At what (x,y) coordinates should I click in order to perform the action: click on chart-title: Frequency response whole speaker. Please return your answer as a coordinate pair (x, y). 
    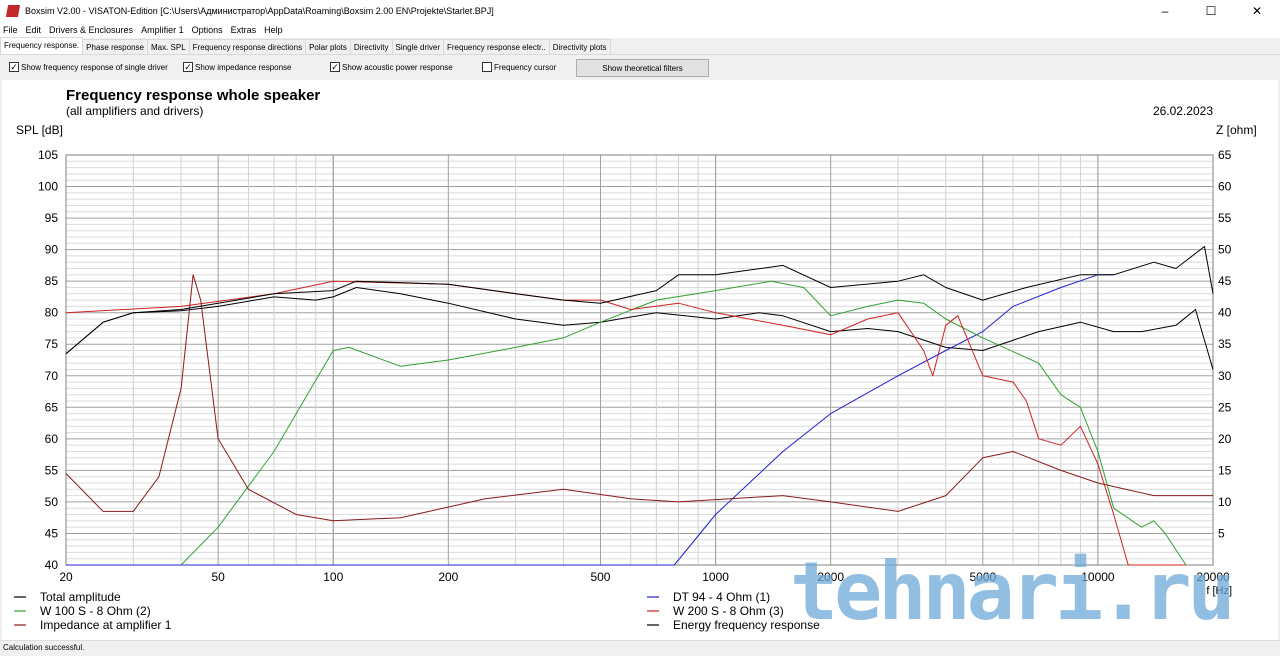
    Looking at the image, I should click on (193, 95).